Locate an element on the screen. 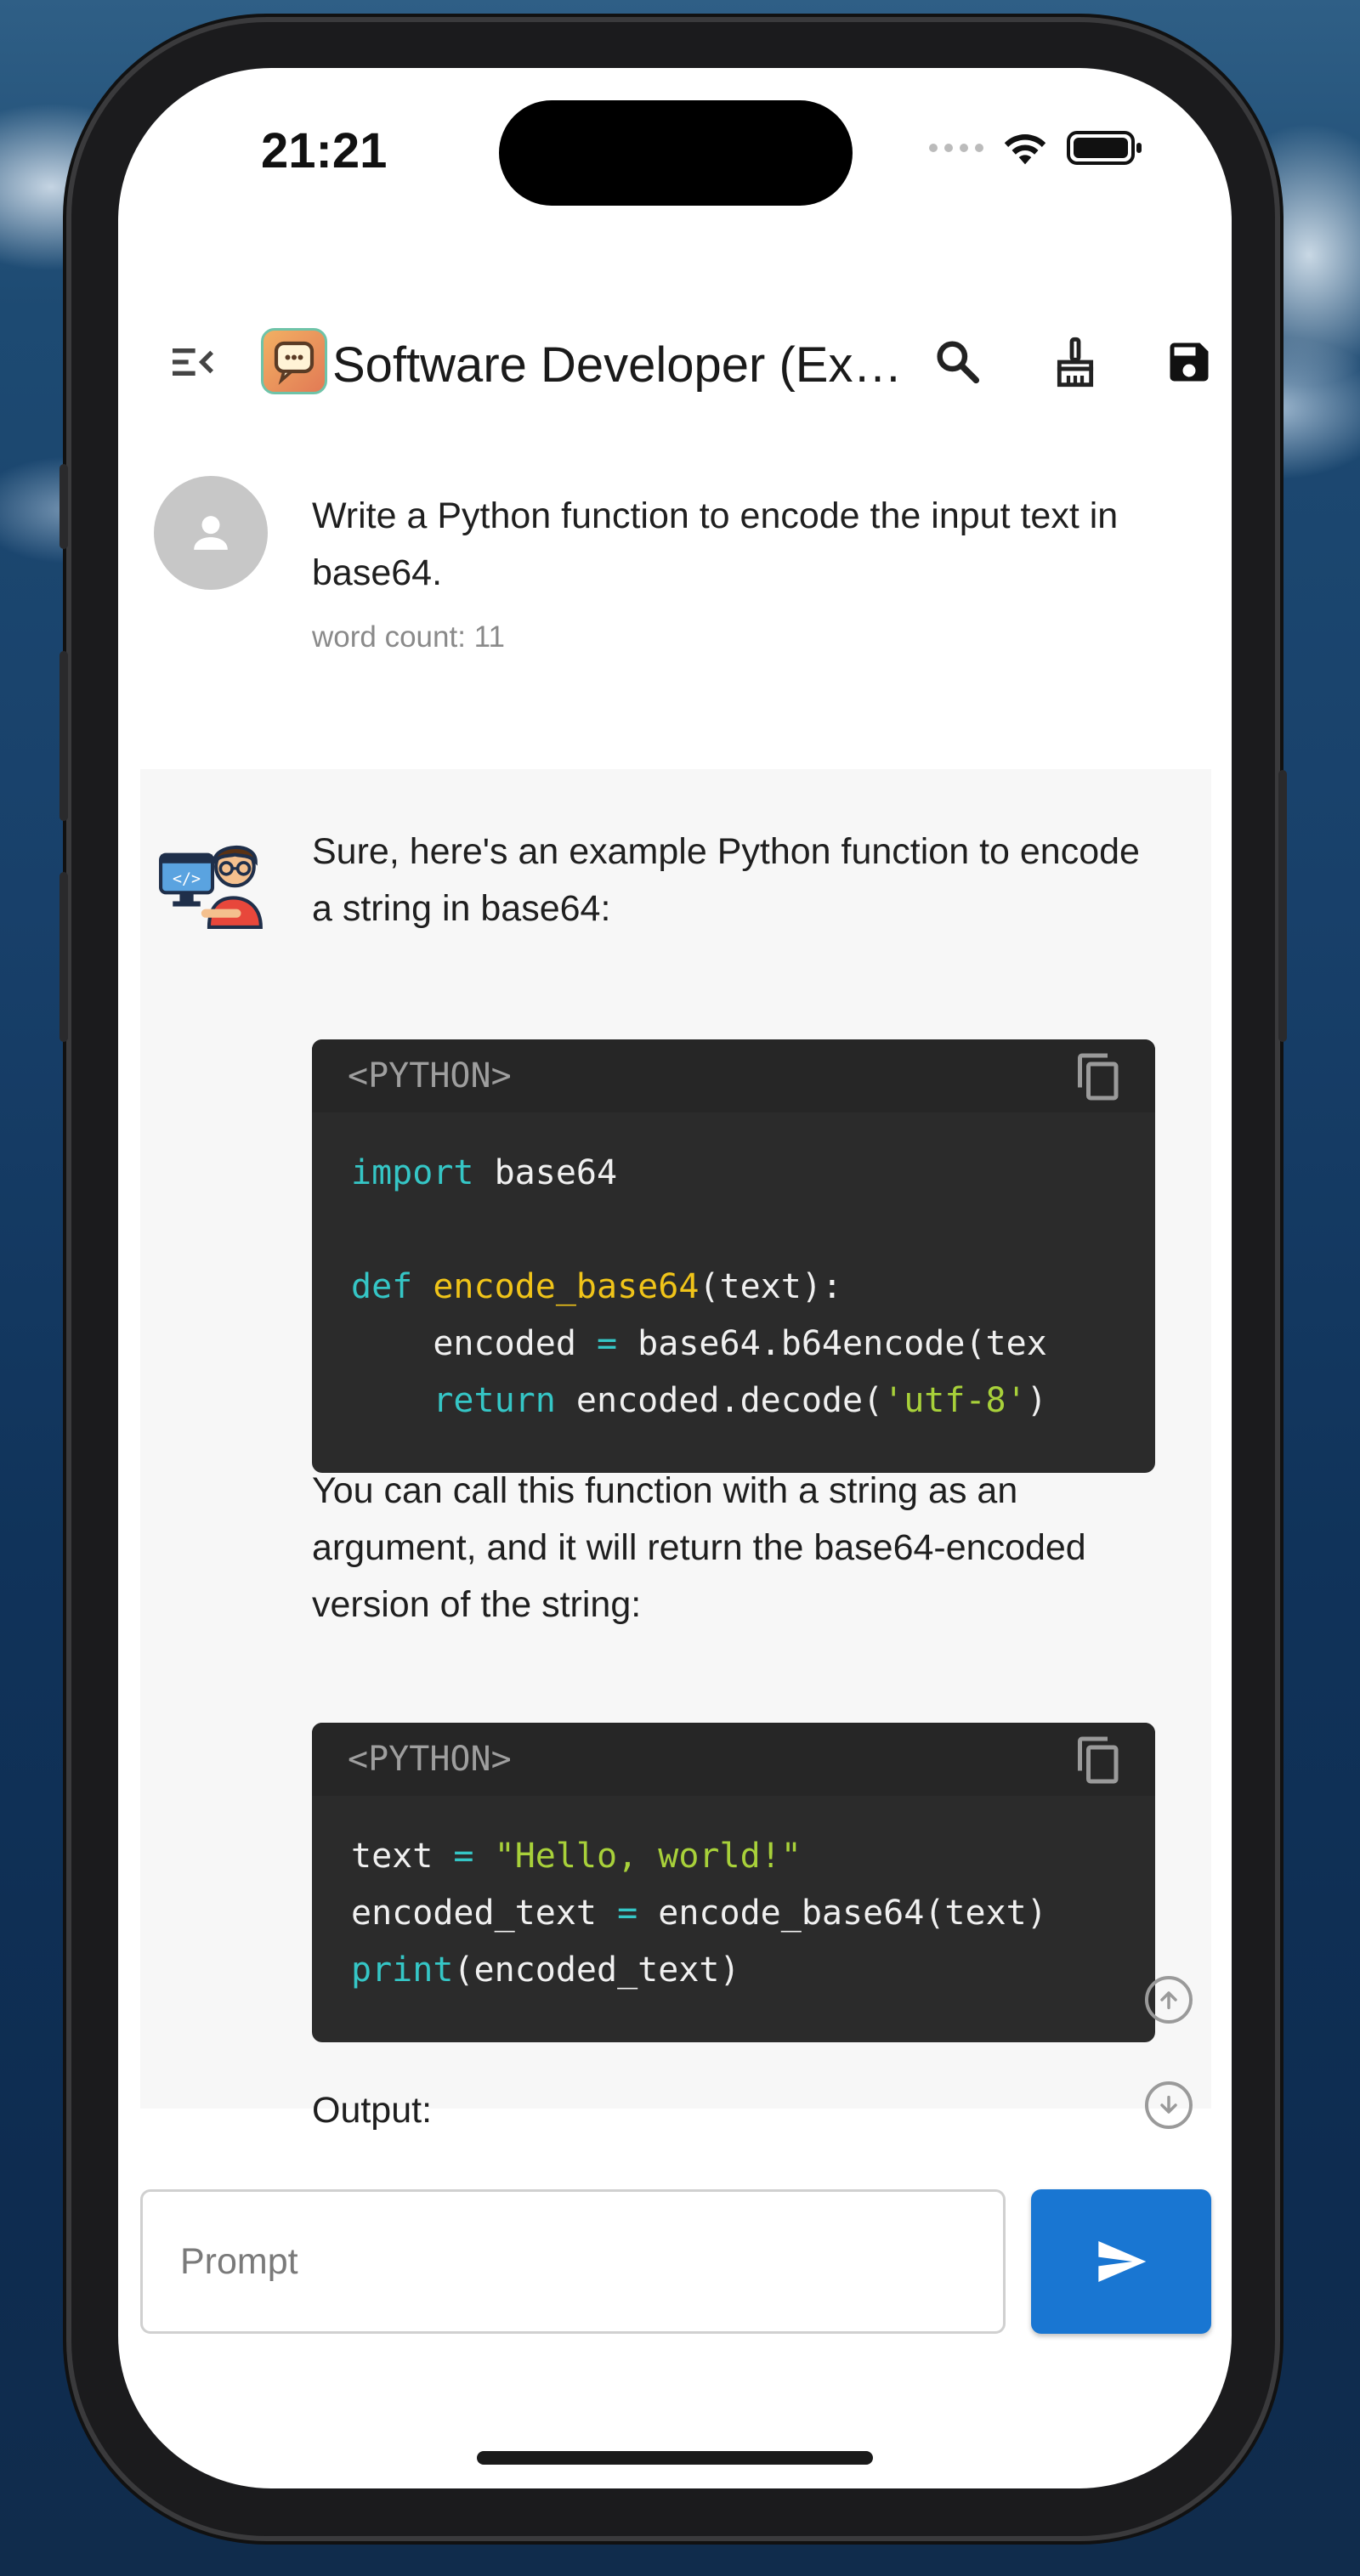  code-token: import is located at coordinates (412, 1172).